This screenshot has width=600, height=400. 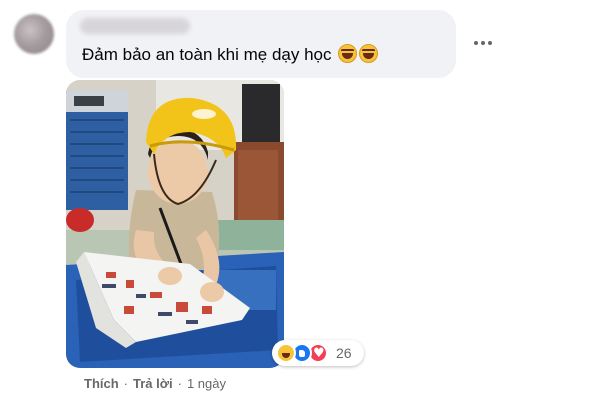 What do you see at coordinates (207, 54) in the screenshot?
I see `comment-text-content: Đảm bảo an toàn khi mẹ dạy học` at bounding box center [207, 54].